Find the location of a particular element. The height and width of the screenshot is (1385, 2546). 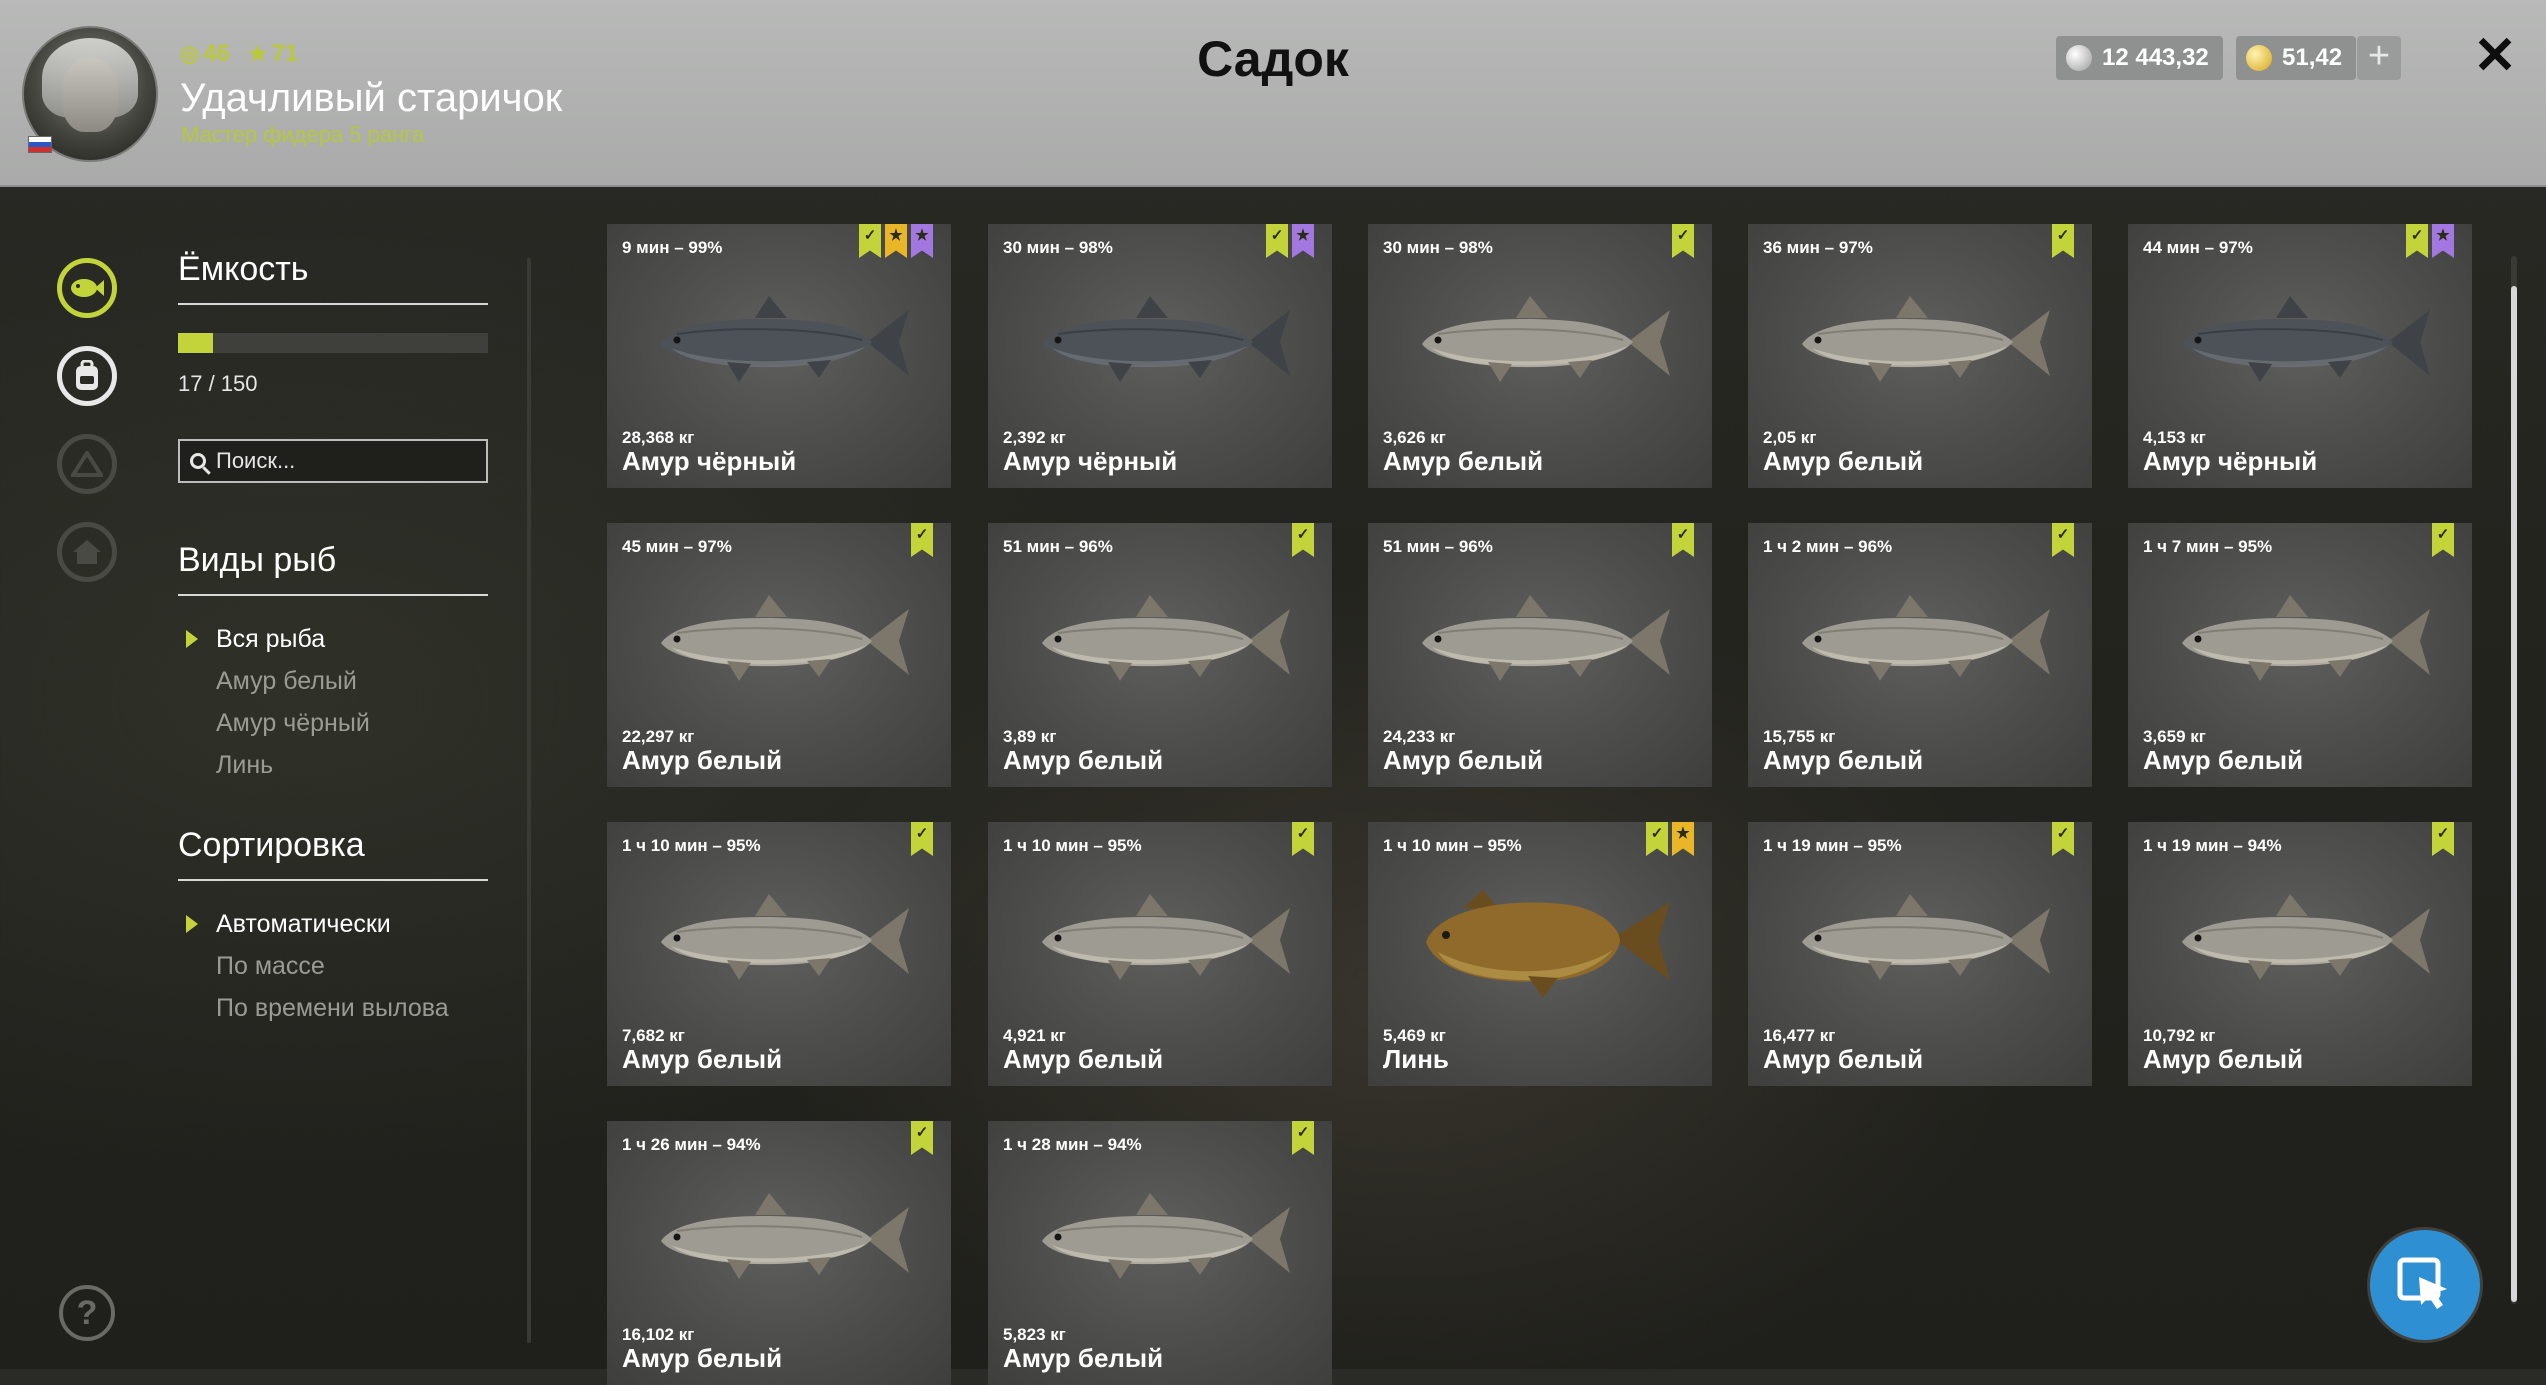

fish-weight: 5,823 кг is located at coordinates (1034, 1334).